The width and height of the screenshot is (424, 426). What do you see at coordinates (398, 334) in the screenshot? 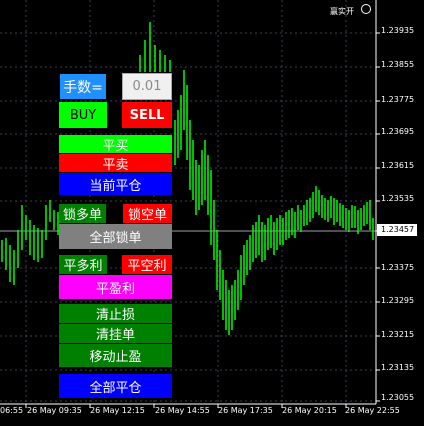
I see `price-label: 1.23215` at bounding box center [398, 334].